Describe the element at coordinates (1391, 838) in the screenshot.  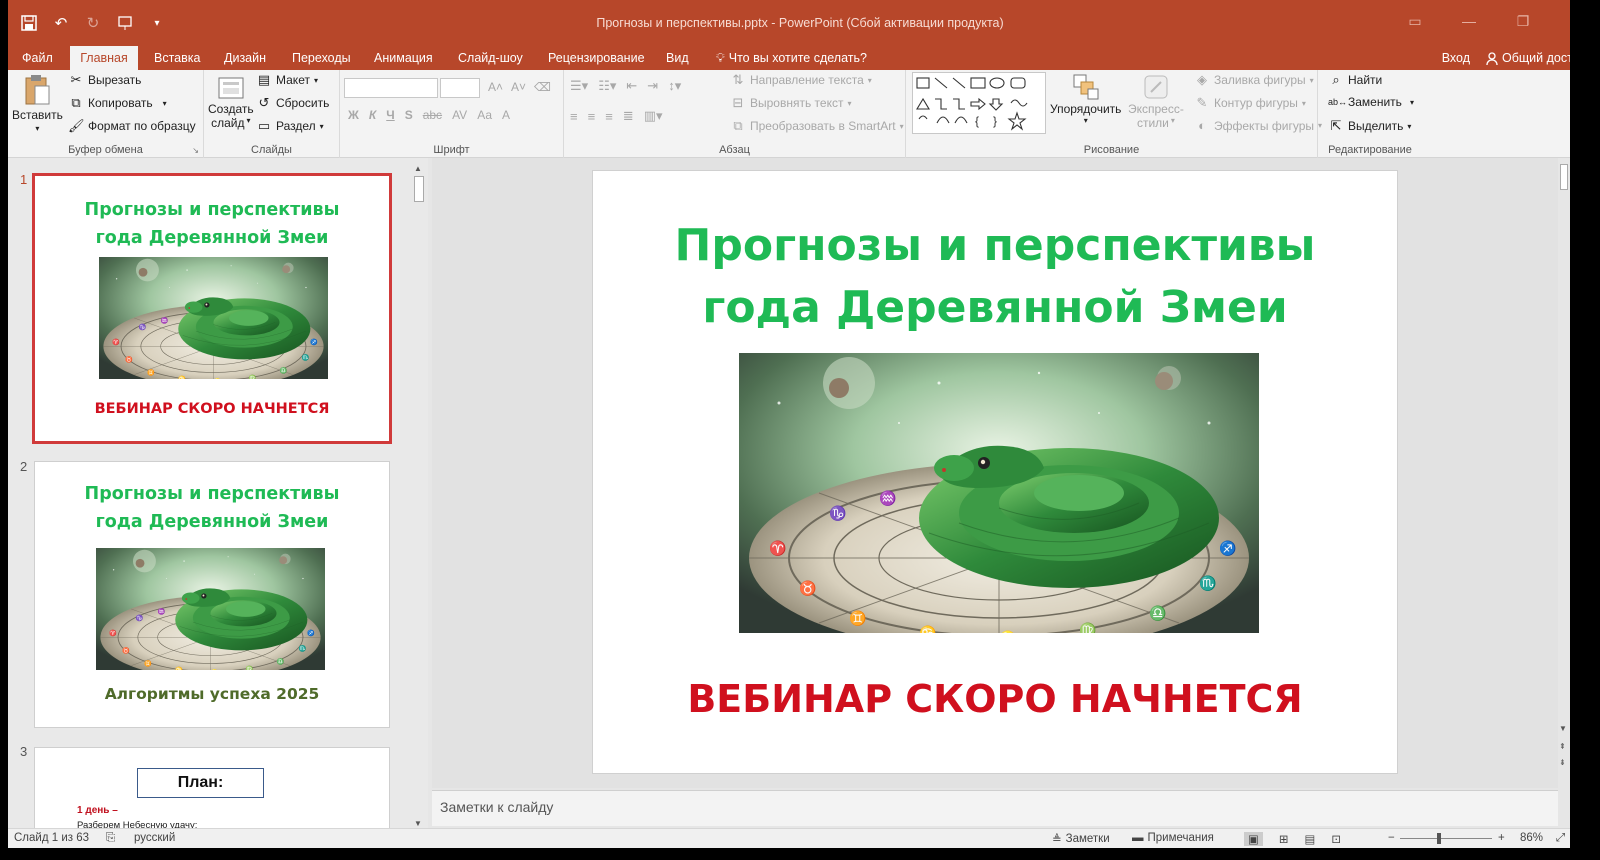
I see `zoom-out-icon: −` at that location.